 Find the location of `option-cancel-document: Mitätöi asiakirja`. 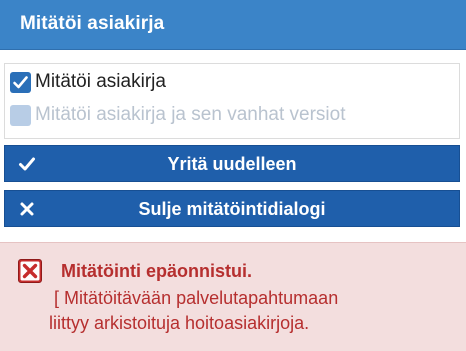

option-cancel-document: Mitätöi asiakirja is located at coordinates (88, 82).